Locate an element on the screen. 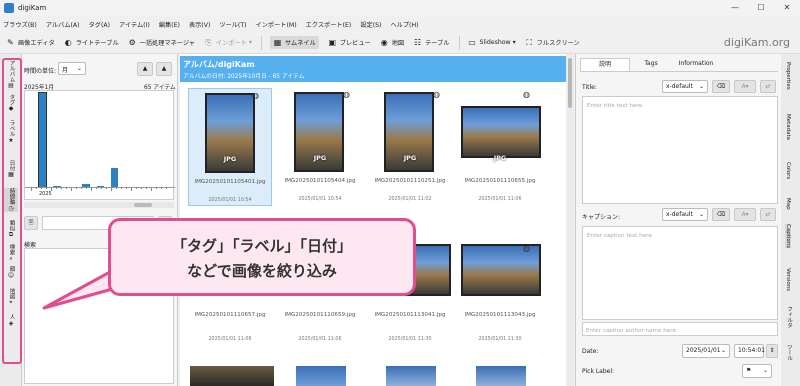 The height and width of the screenshot is (386, 800). light-table-icon: ◐ is located at coordinates (68, 42).